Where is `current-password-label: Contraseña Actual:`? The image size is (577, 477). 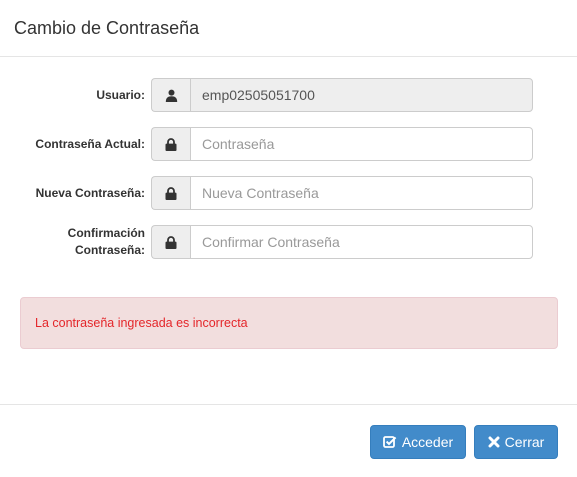 current-password-label: Contraseña Actual: is located at coordinates (90, 143).